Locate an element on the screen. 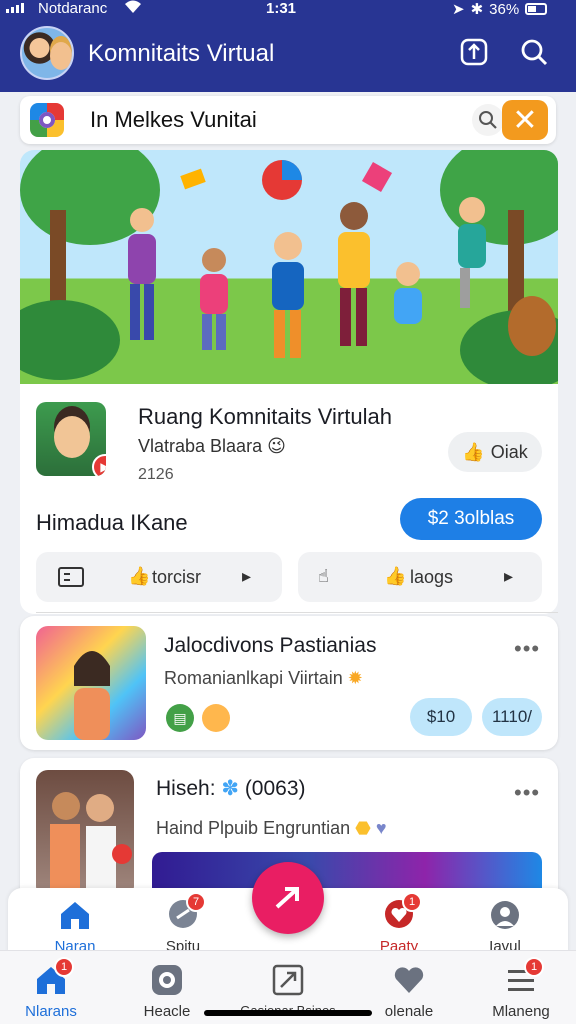 Image resolution: width=576 pixels, height=1024 pixels. feed-title: Jalocdivons Pastianias is located at coordinates (270, 645).